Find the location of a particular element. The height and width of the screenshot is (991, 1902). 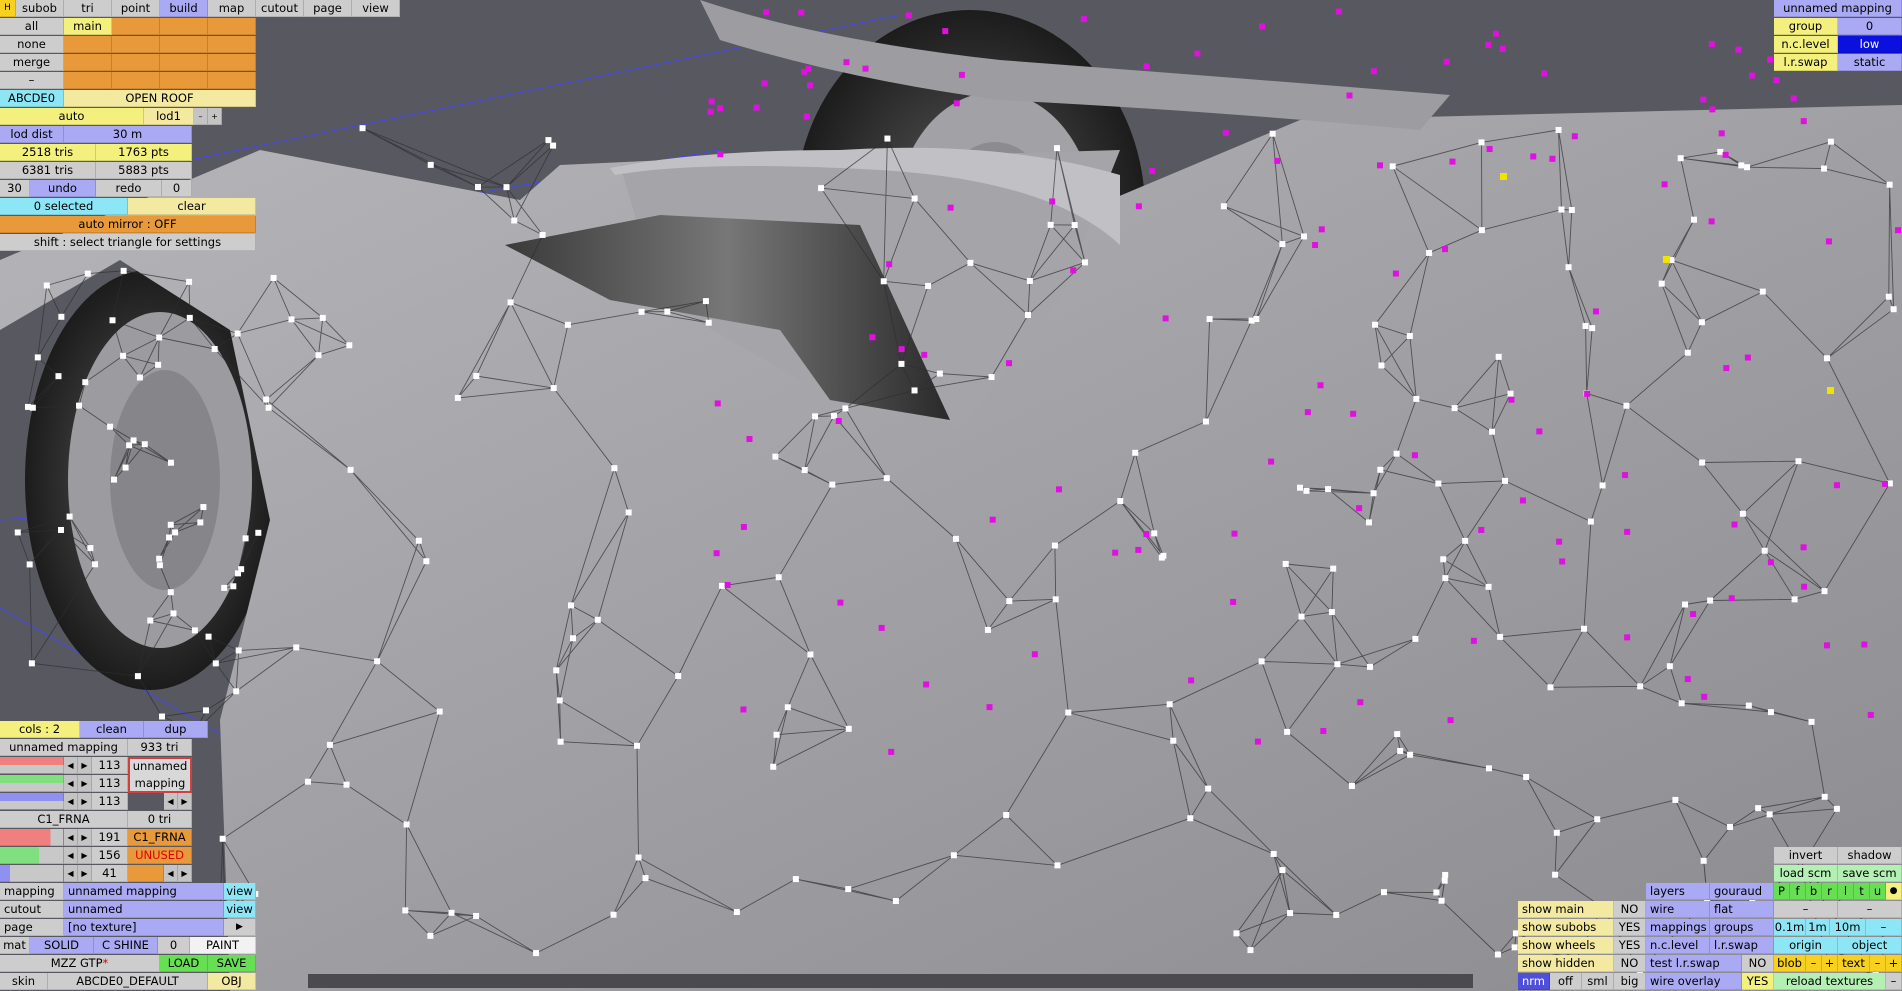

merge-button: merge is located at coordinates (32, 62).